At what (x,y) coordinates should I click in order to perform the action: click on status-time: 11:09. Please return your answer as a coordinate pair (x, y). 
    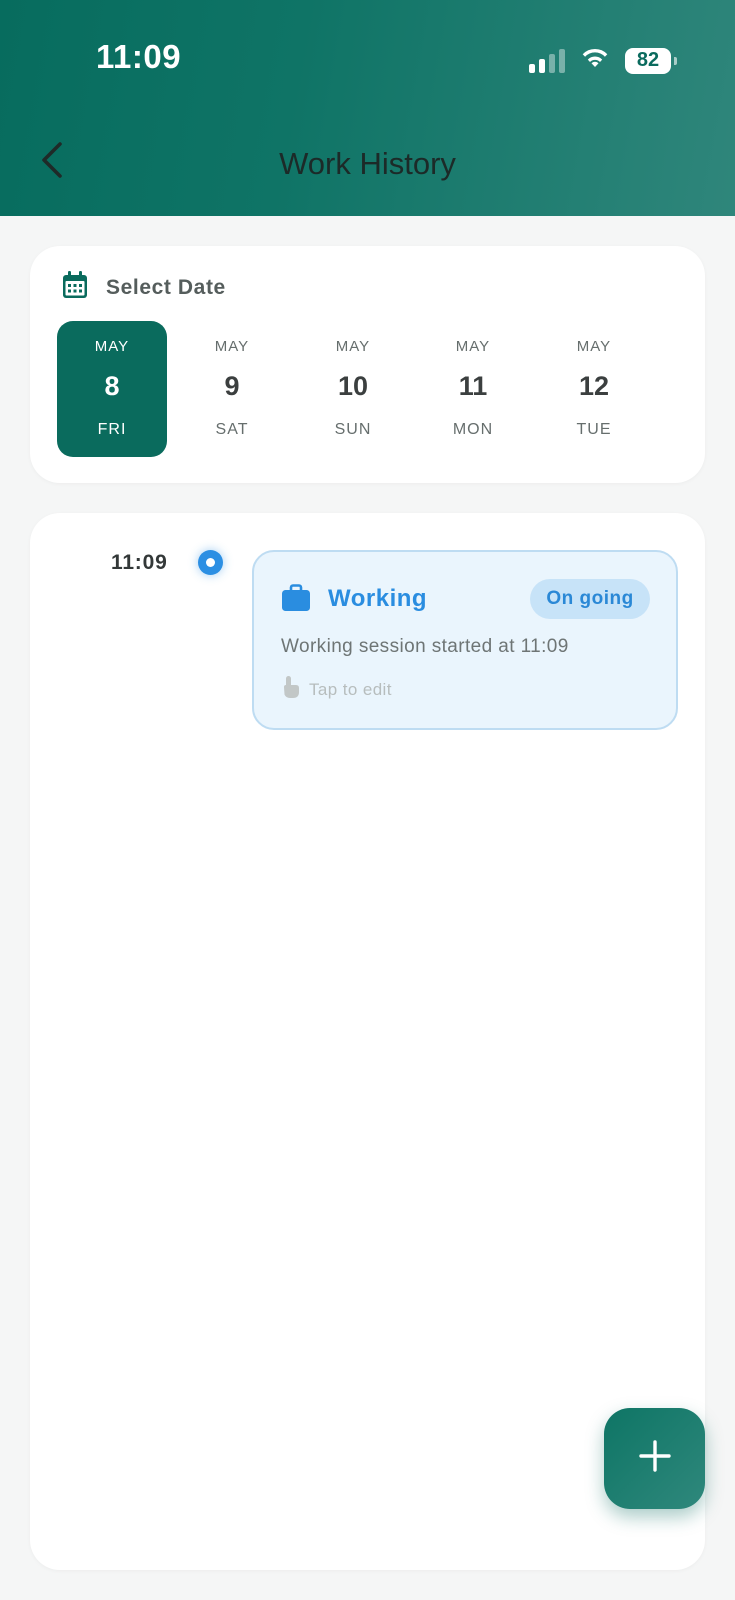
    Looking at the image, I should click on (139, 56).